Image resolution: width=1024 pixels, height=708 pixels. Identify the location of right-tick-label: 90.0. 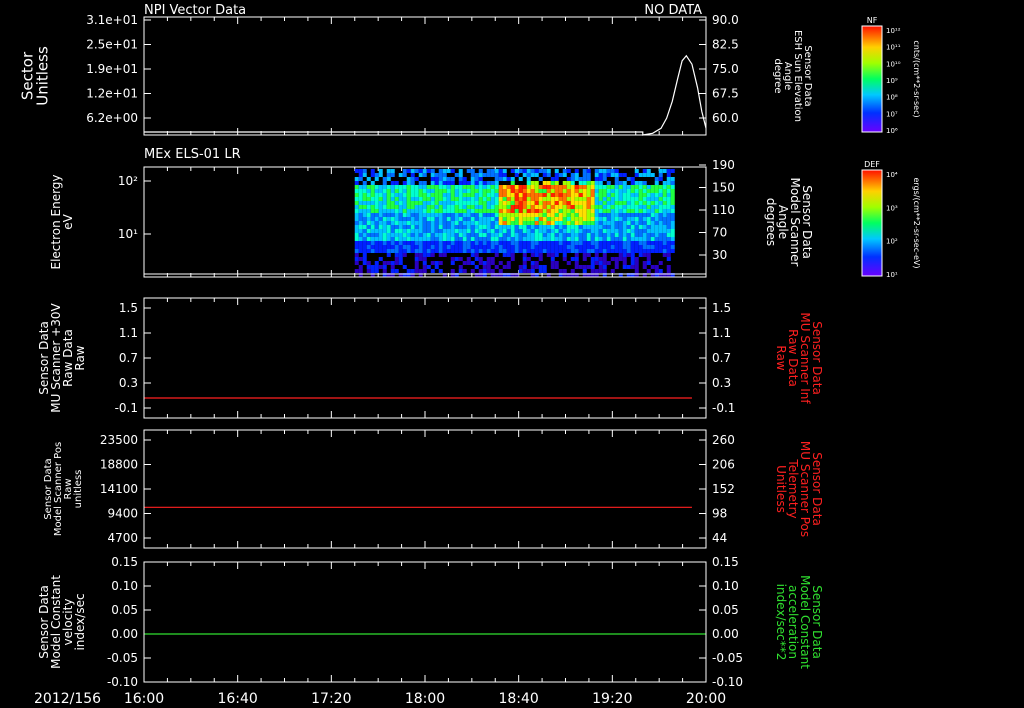
(725, 20).